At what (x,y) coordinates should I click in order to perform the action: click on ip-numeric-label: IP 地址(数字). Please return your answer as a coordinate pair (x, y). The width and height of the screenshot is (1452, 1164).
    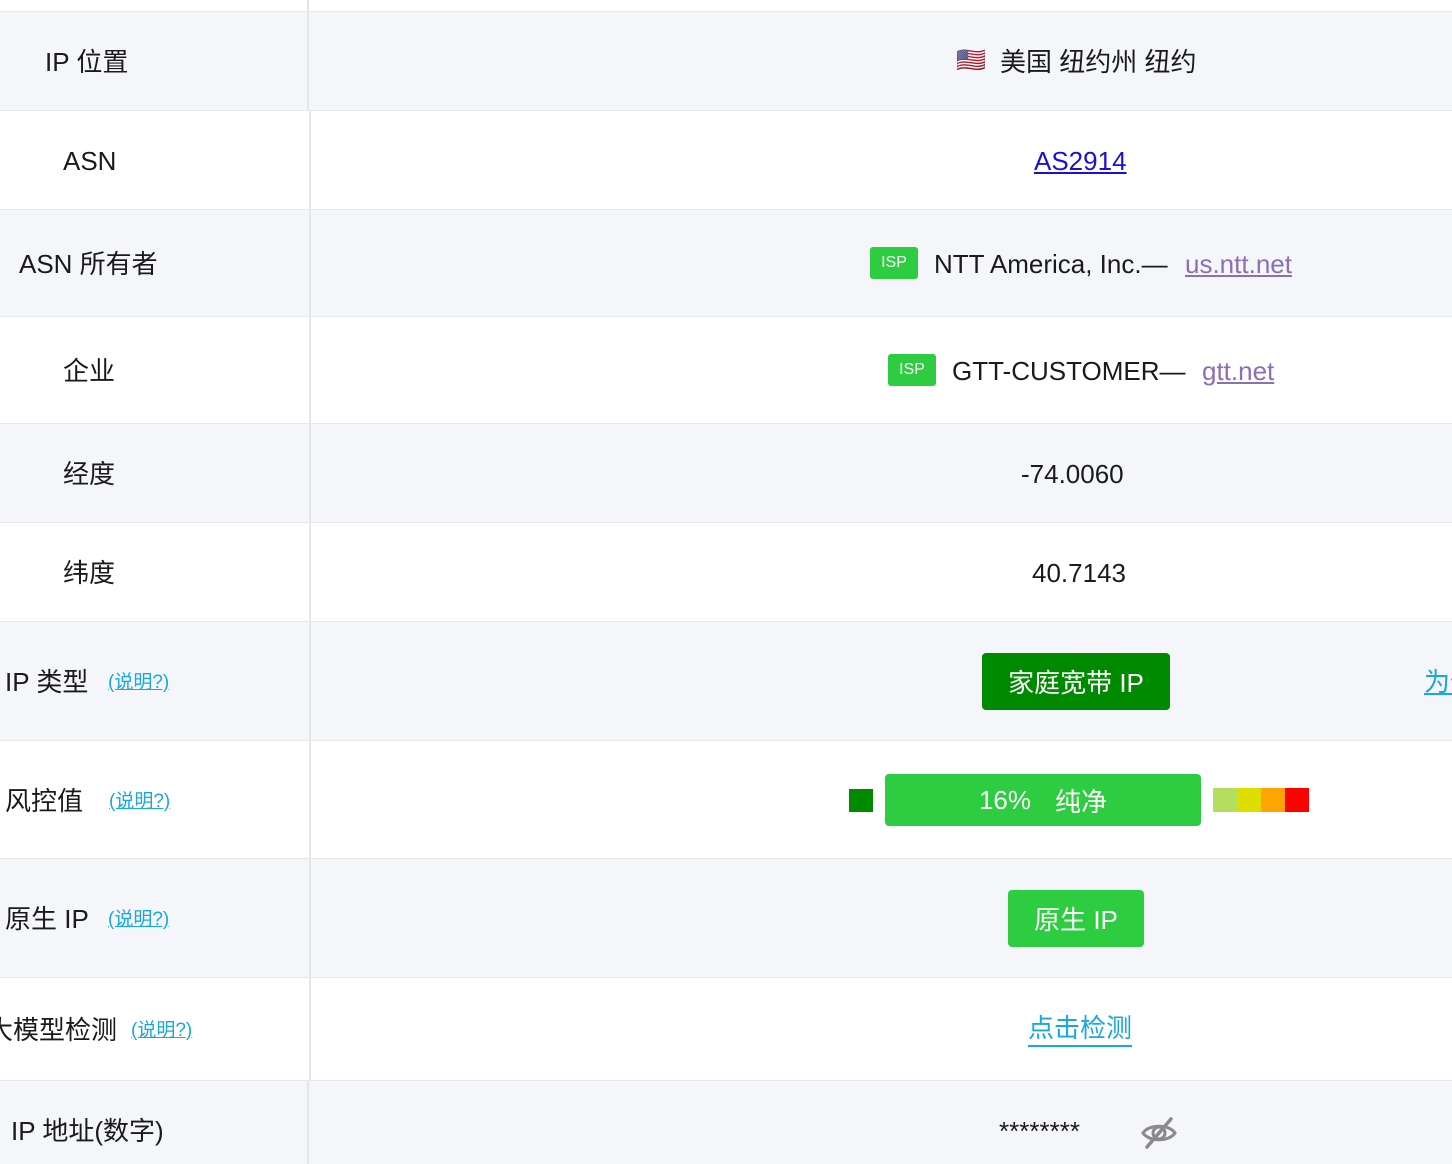
    Looking at the image, I should click on (87, 1131).